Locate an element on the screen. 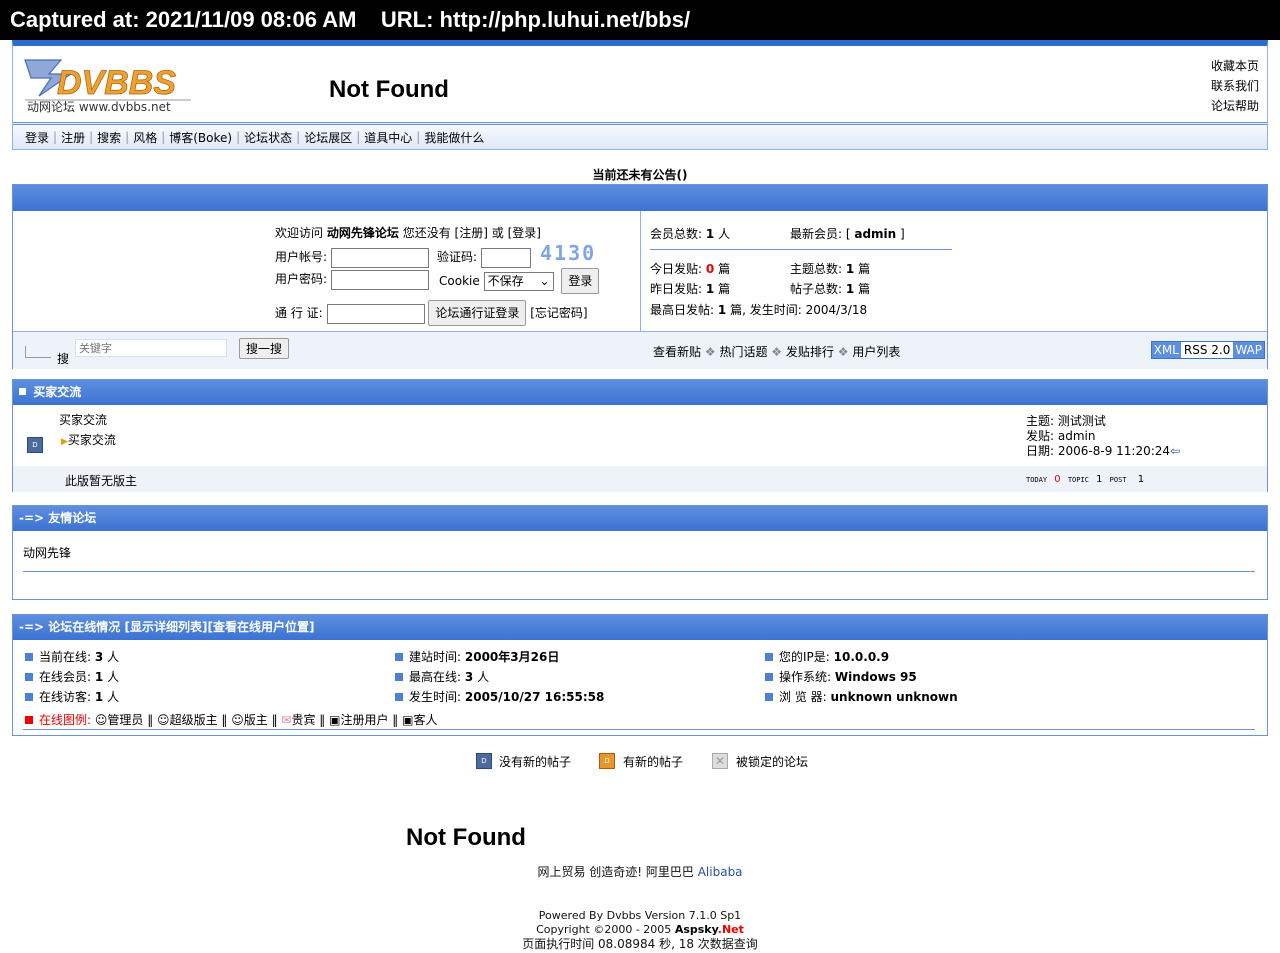  login-button: 登录 is located at coordinates (580, 281).